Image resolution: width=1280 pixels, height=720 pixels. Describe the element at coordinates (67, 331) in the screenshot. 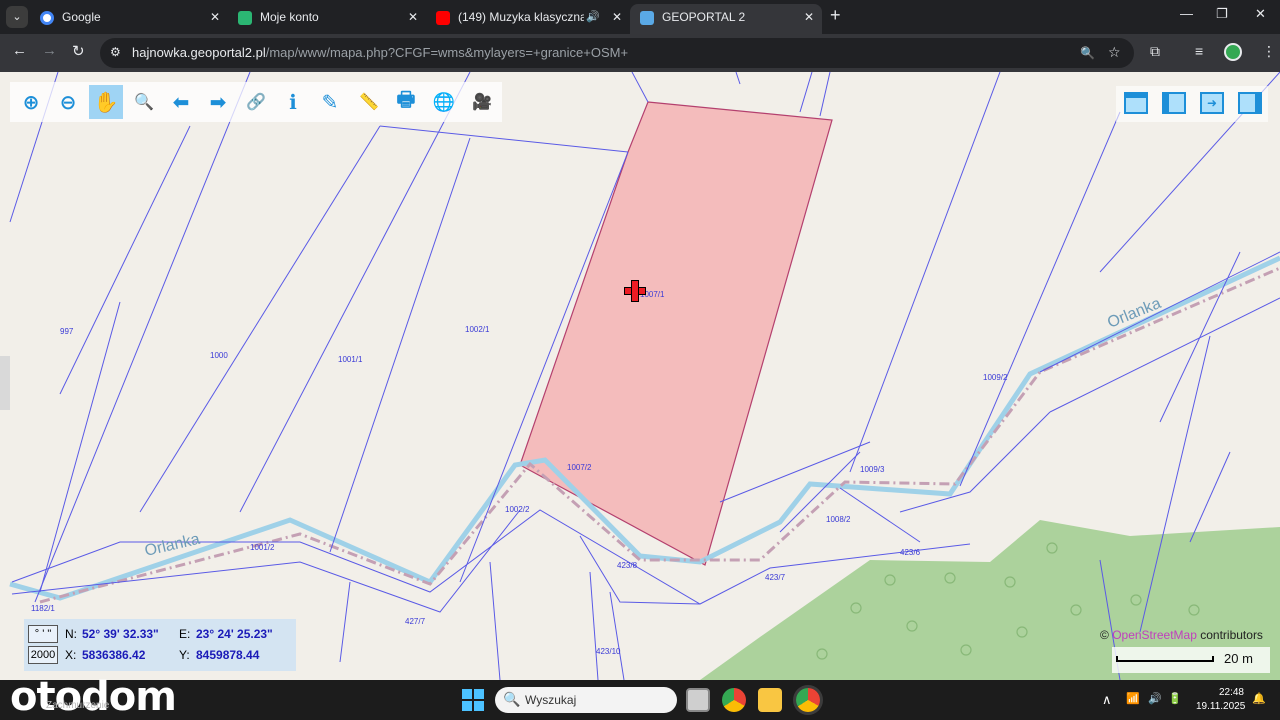

I see `parcel-label: 997` at that location.